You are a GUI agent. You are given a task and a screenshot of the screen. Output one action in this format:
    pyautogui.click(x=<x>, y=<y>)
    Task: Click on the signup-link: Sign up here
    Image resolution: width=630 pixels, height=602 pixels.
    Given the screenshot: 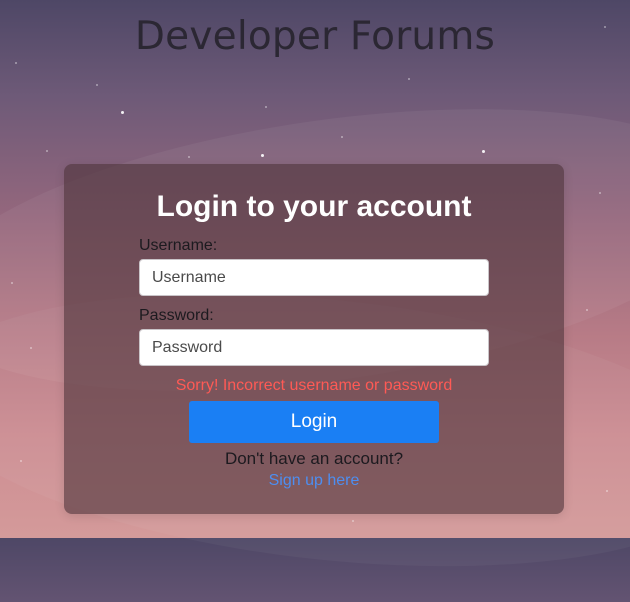 What is the action you would take?
    pyautogui.click(x=314, y=481)
    